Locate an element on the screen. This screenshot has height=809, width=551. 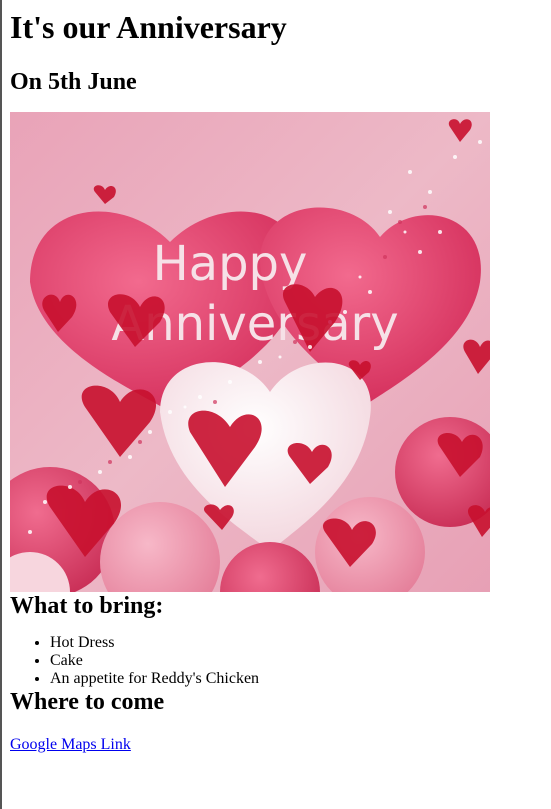
page-left-border is located at coordinates (1, 404).